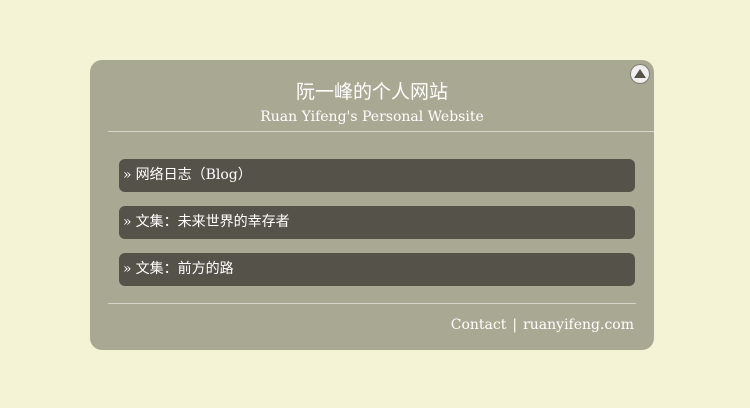  Describe the element at coordinates (479, 325) in the screenshot. I see `contact-link: Contact` at that location.